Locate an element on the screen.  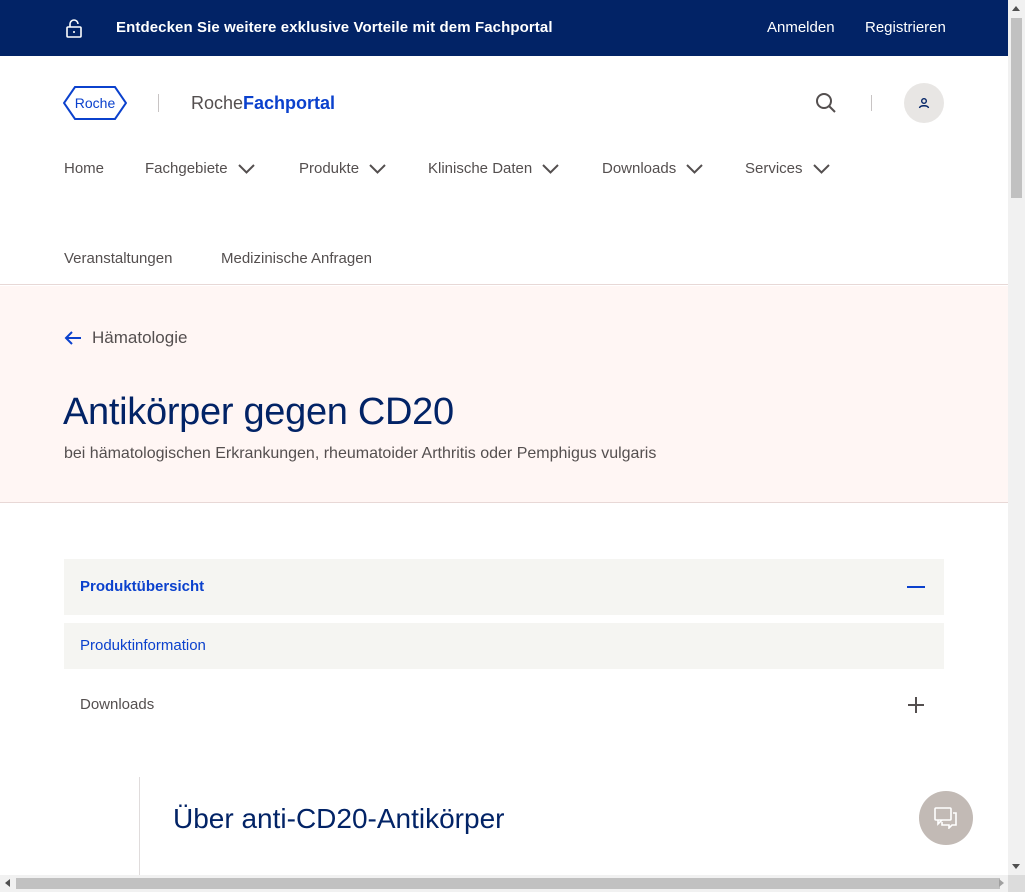
brand-name: RocheFachportal is located at coordinates (263, 103).